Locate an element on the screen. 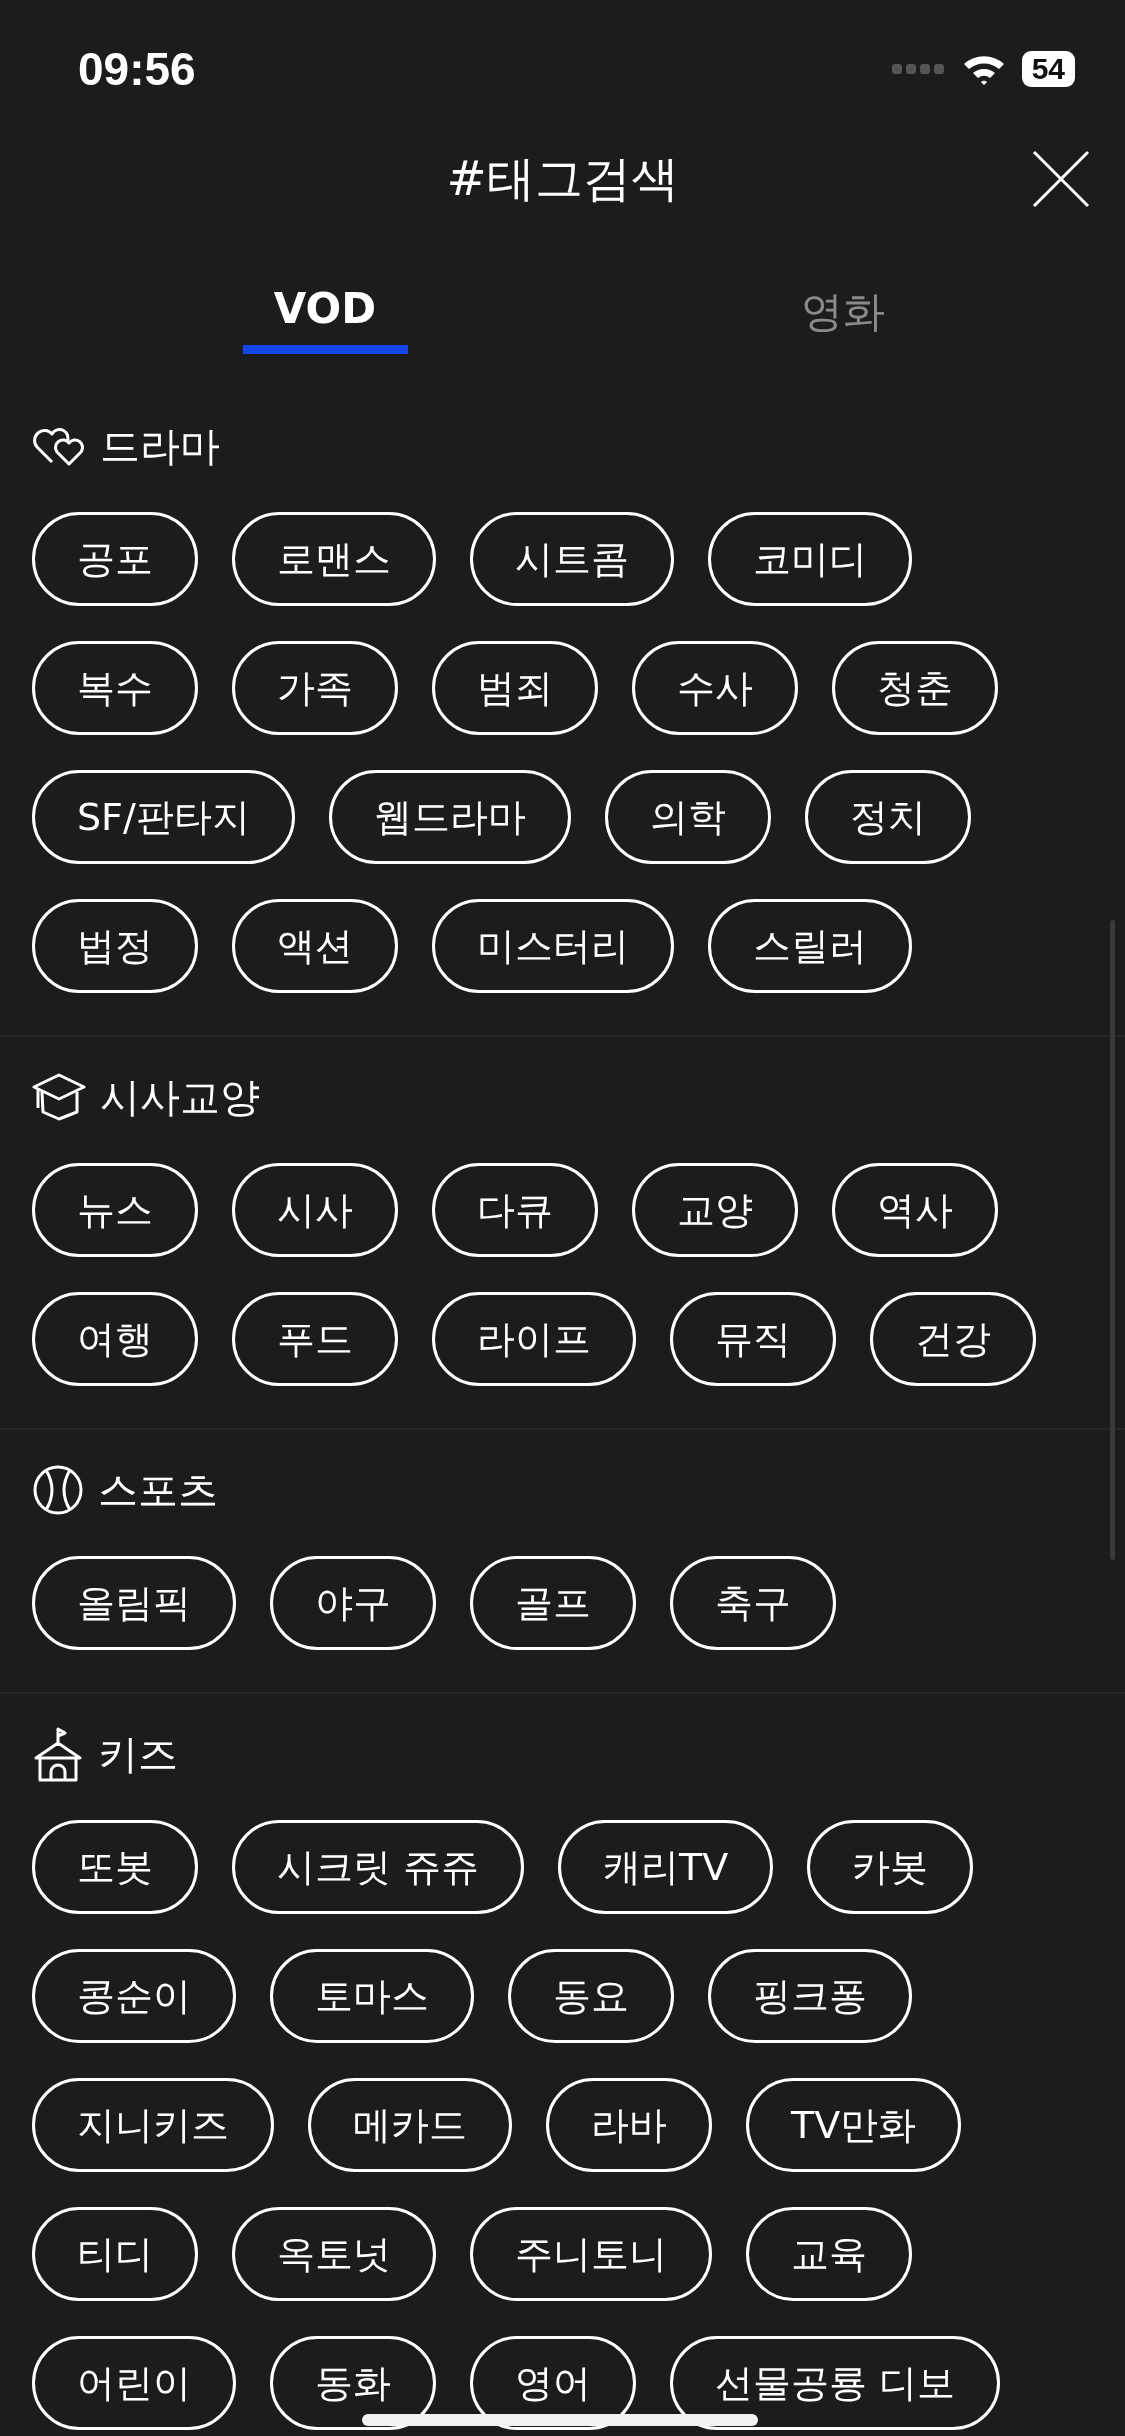  tag-chip: 미스터리 is located at coordinates (553, 946).